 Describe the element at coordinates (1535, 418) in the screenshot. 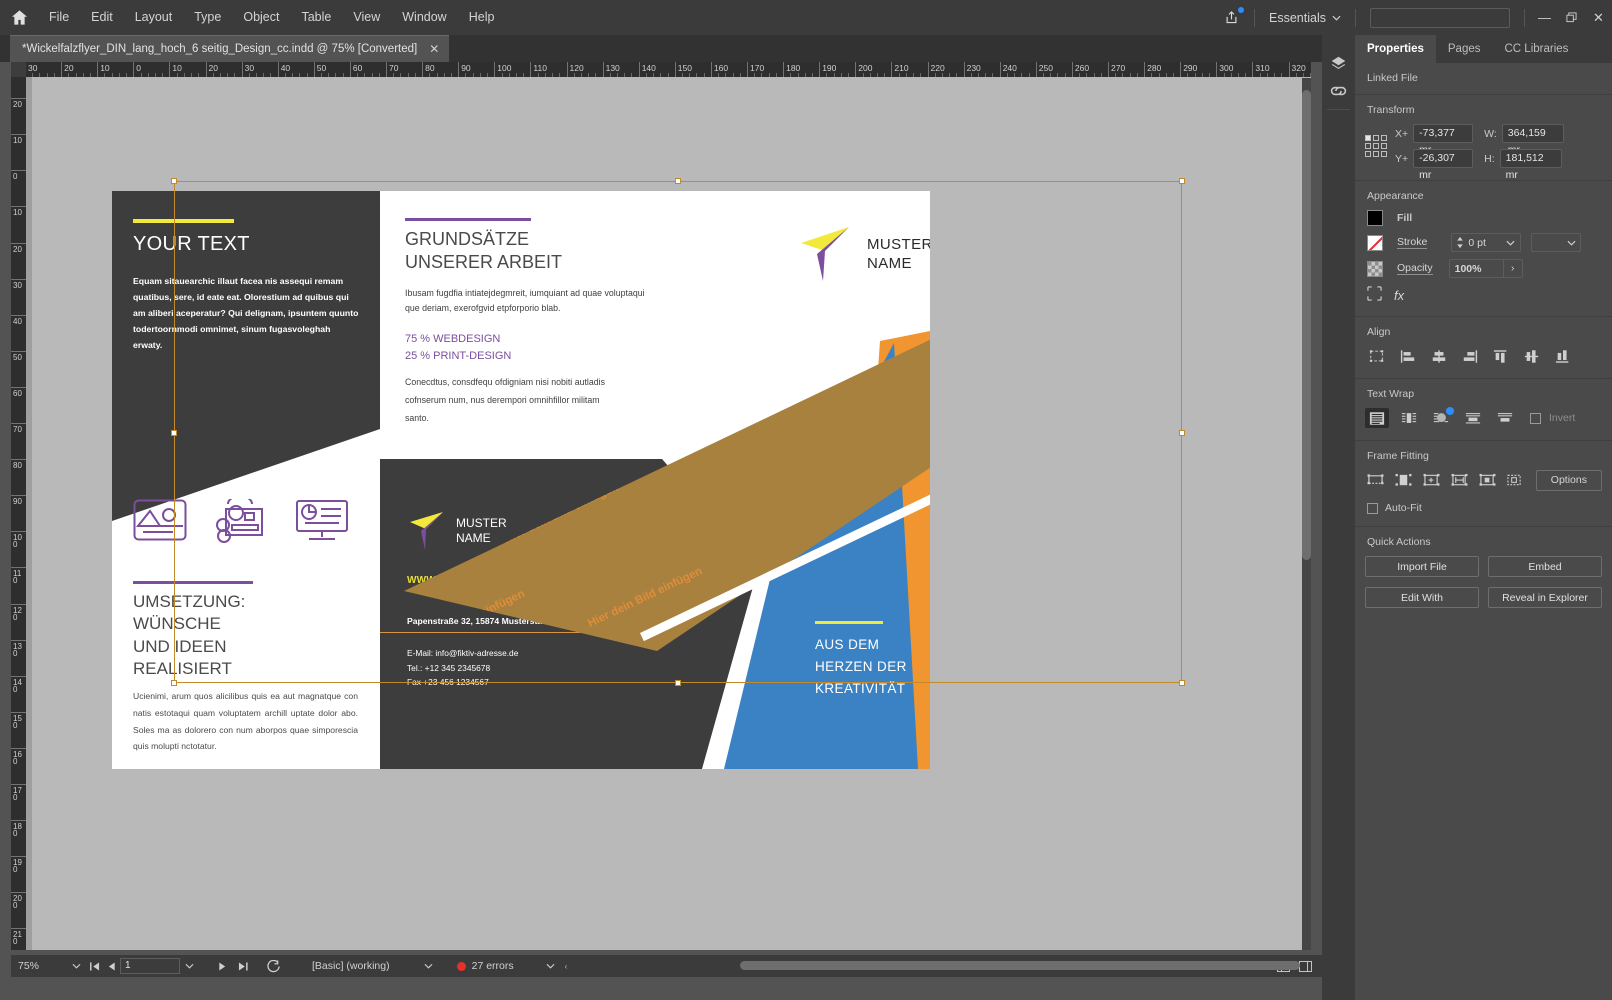

I see `invert-checkbox` at that location.